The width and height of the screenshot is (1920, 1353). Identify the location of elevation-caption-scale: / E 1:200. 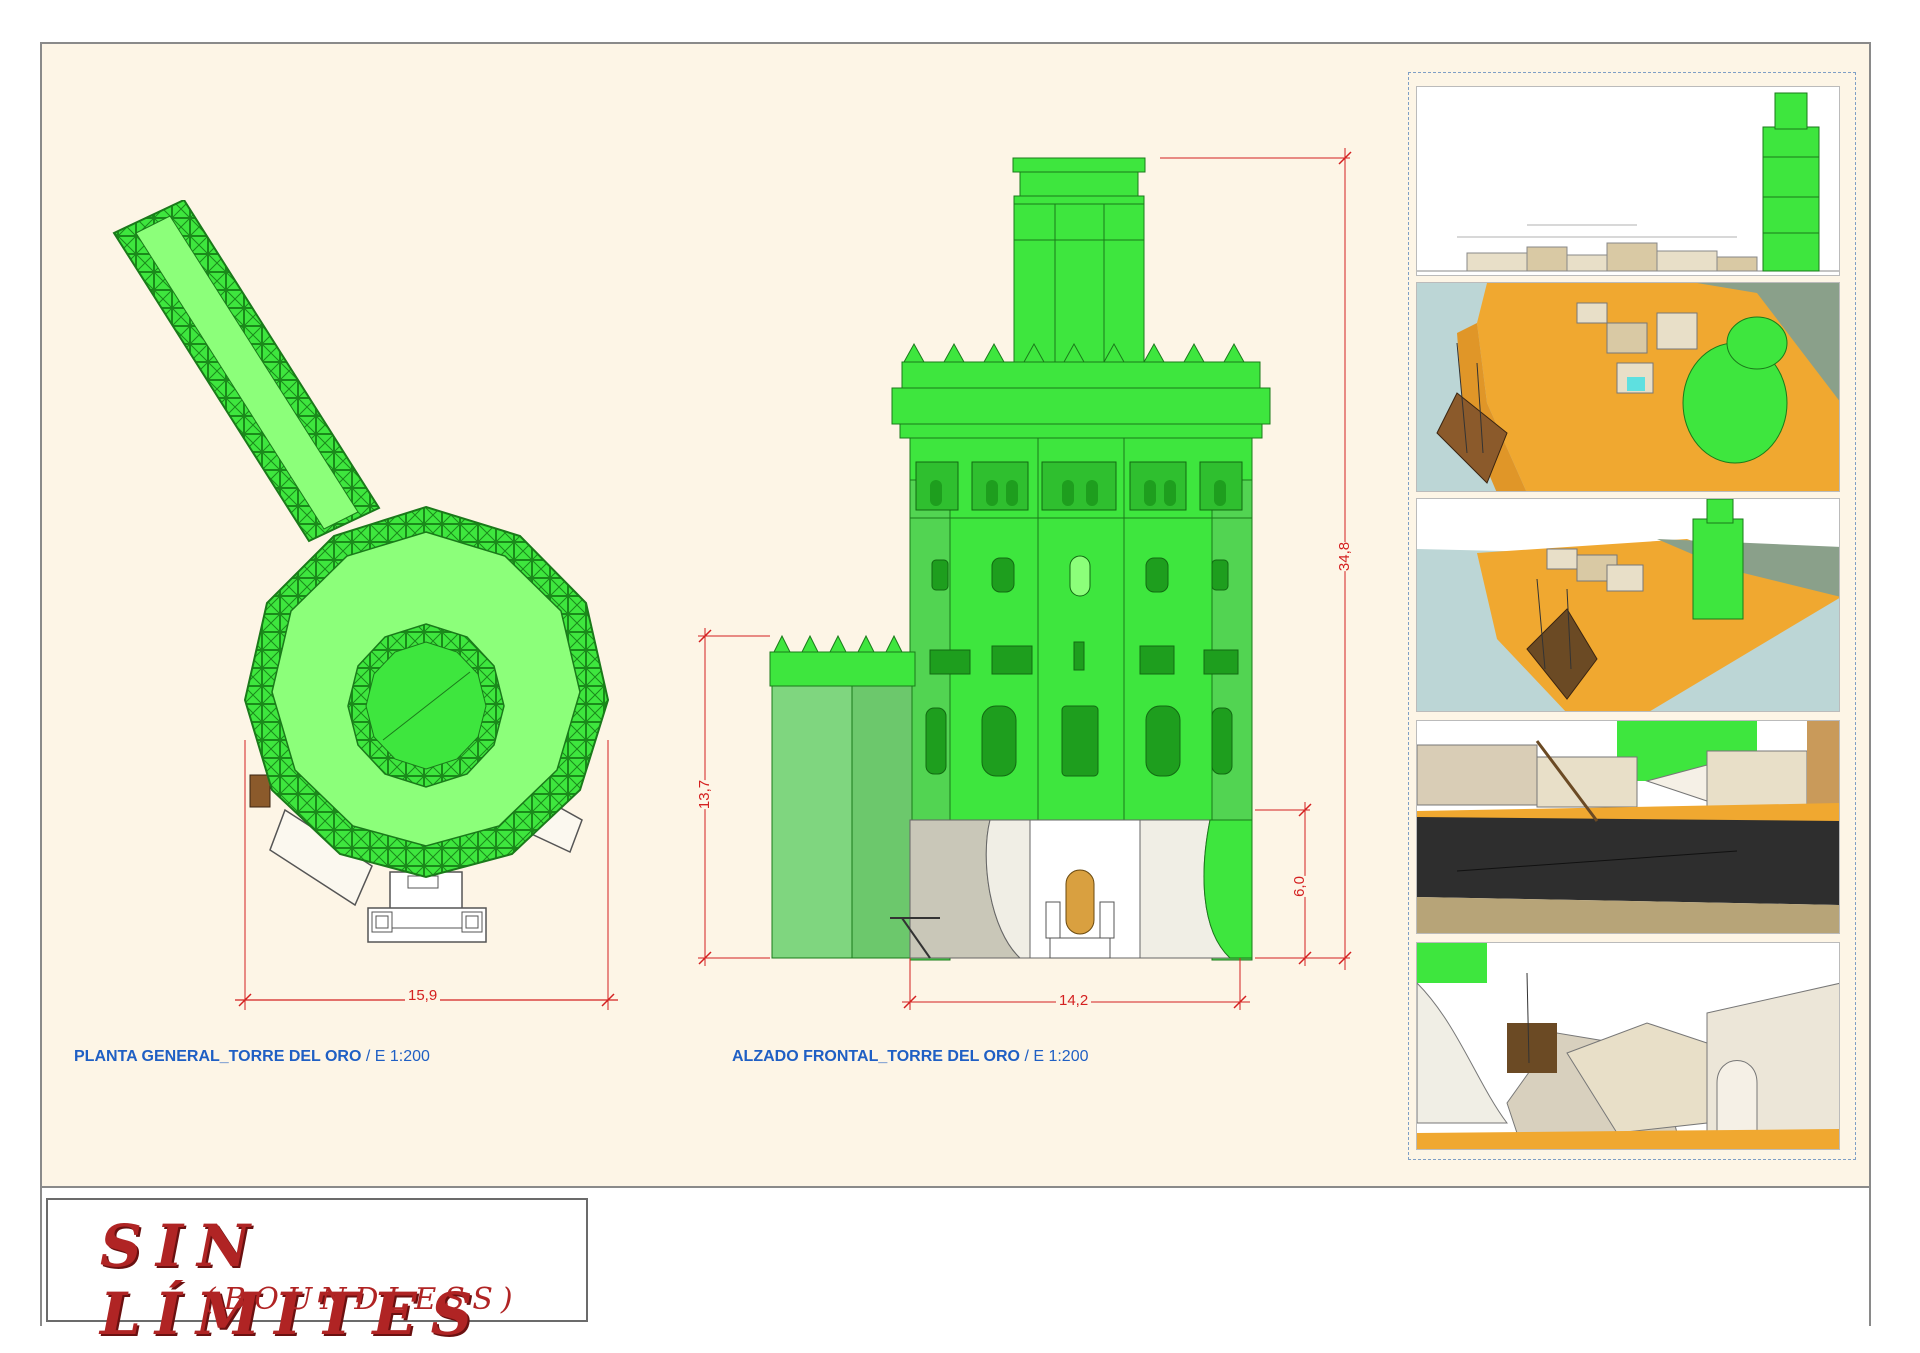
(1054, 1056).